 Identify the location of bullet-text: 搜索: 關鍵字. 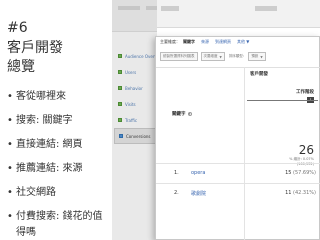
(44, 120).